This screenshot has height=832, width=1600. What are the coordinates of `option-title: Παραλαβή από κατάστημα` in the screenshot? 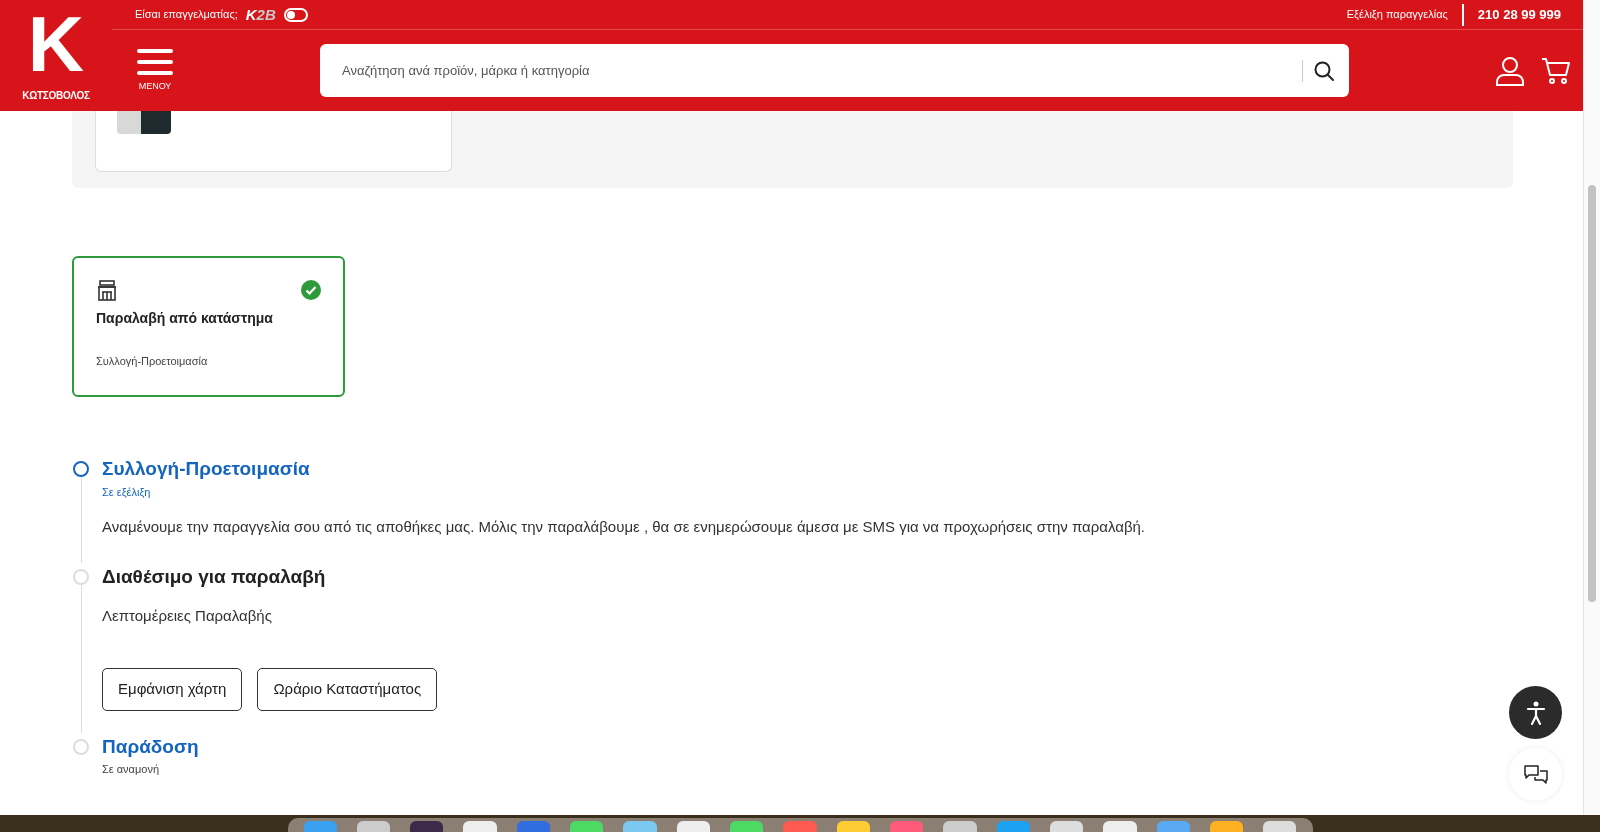 It's located at (185, 318).